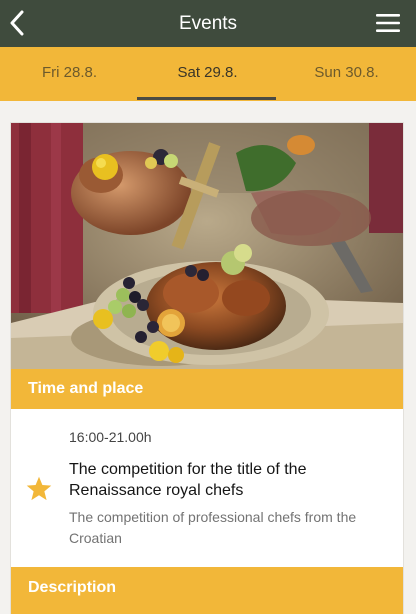 This screenshot has height=614, width=416. I want to click on page-title: Events, so click(208, 23).